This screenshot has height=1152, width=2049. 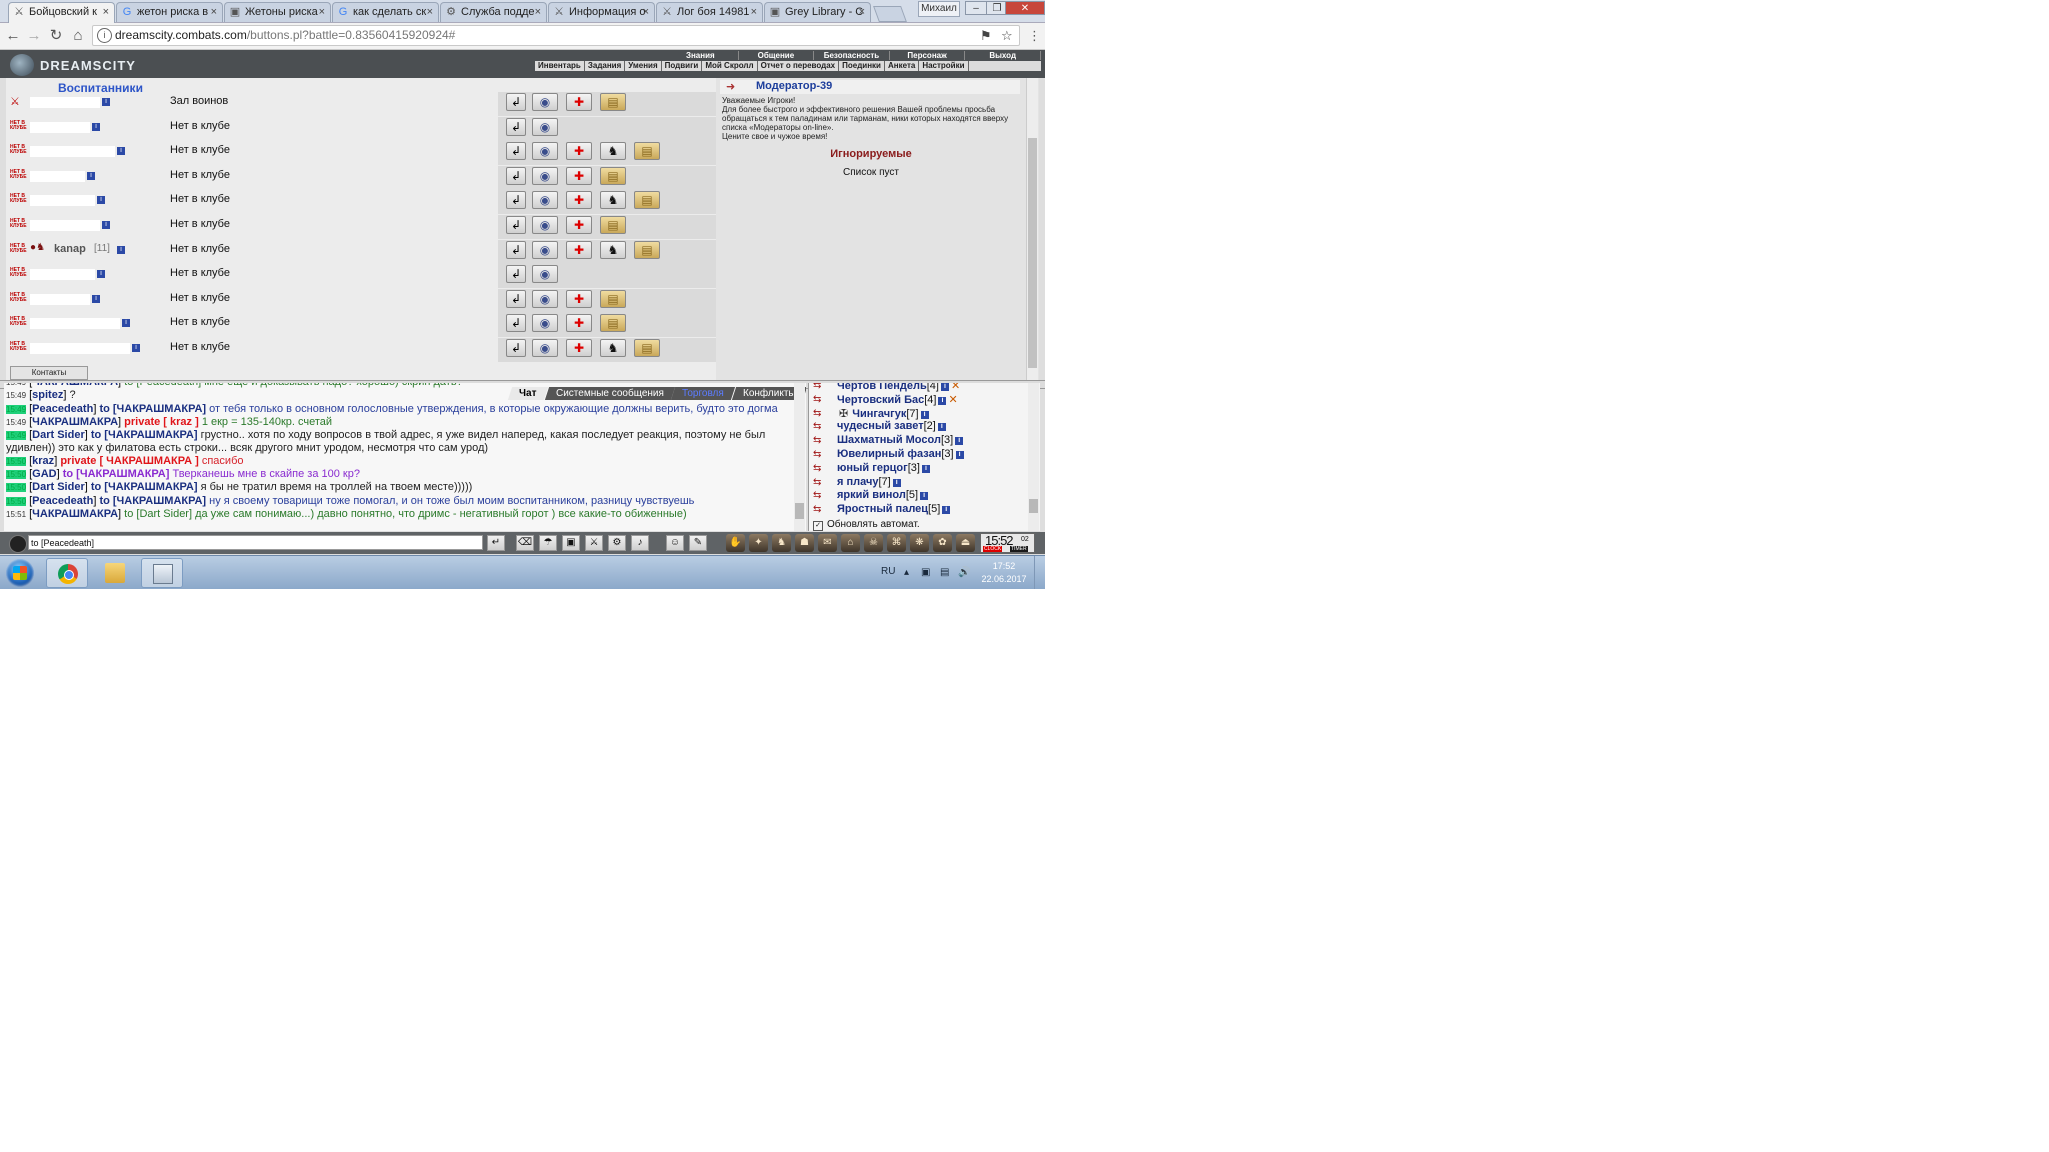 I want to click on chat-nick: spitez, so click(x=47, y=395).